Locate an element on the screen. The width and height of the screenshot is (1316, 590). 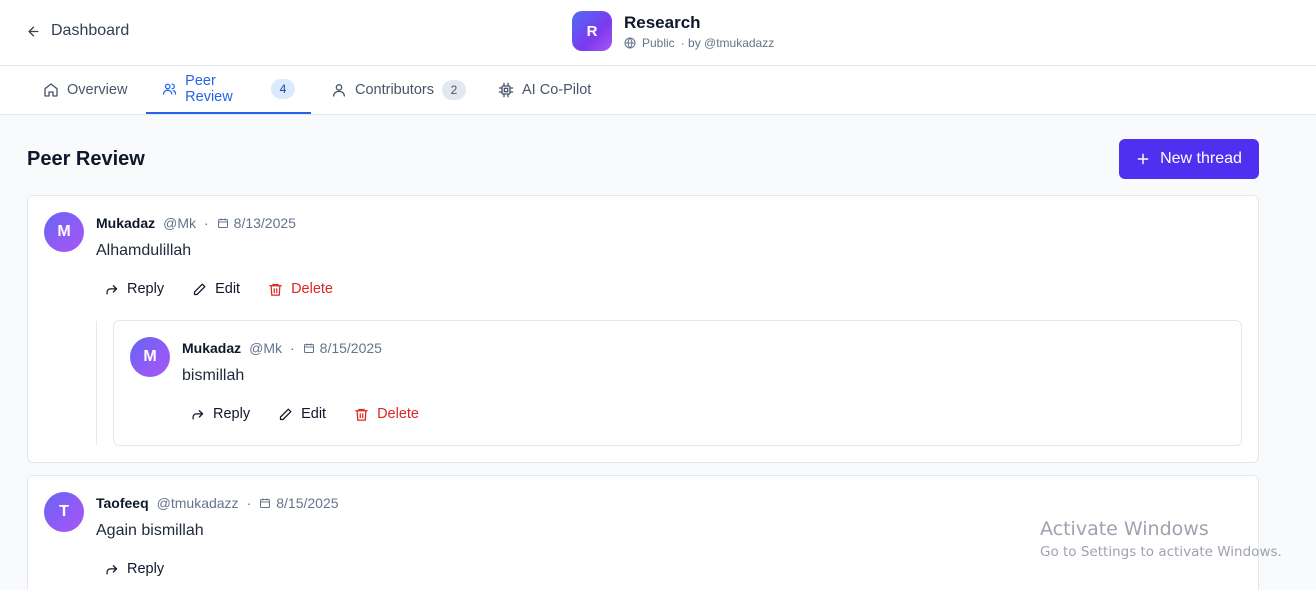
tab-ai-copilot: AI Co-Pilot is located at coordinates (544, 90).